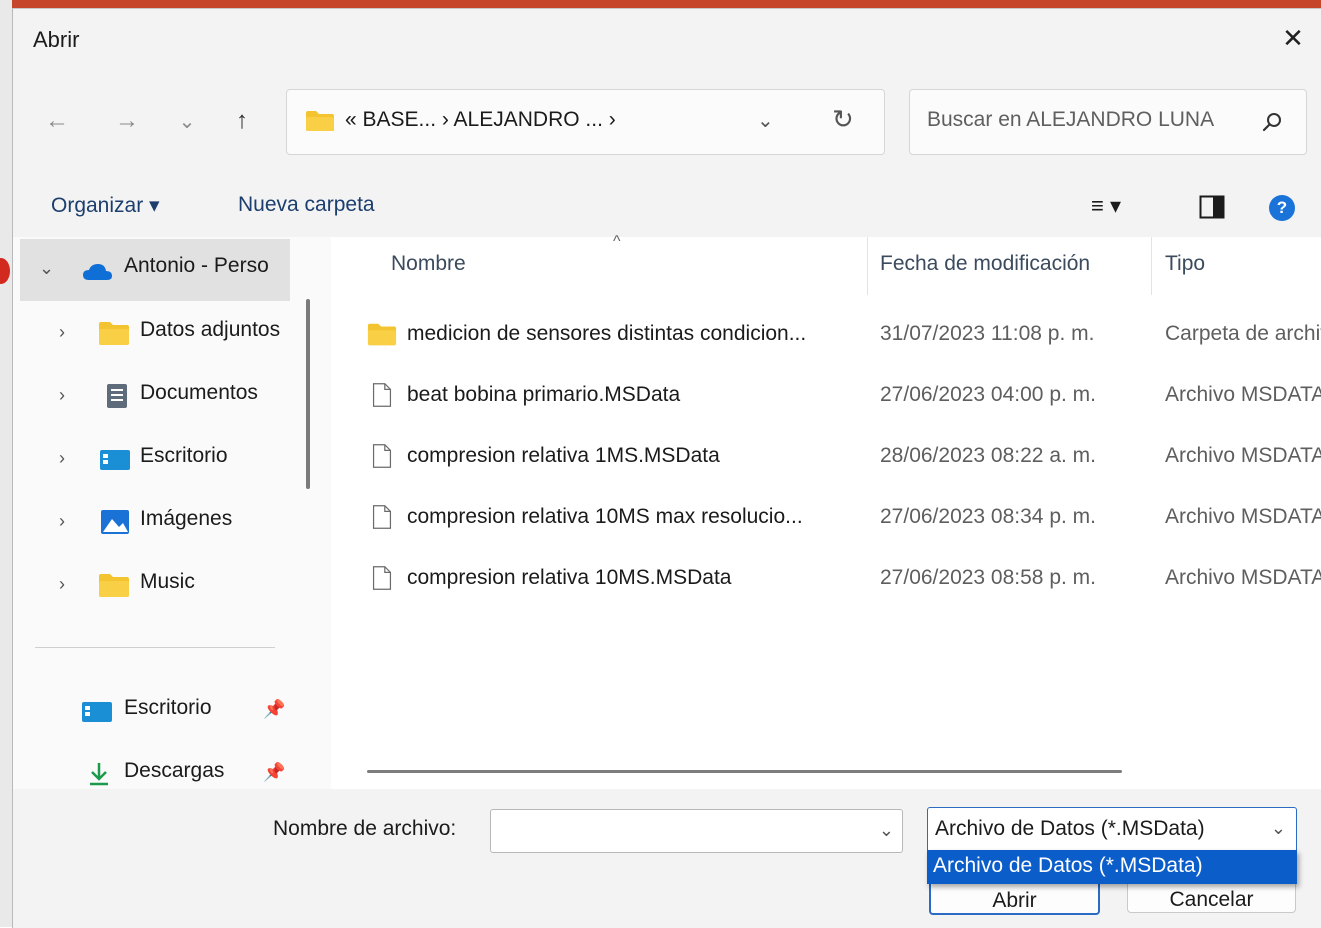 The image size is (1321, 928). What do you see at coordinates (199, 392) in the screenshot?
I see `sidebar-item-label: Documentos` at bounding box center [199, 392].